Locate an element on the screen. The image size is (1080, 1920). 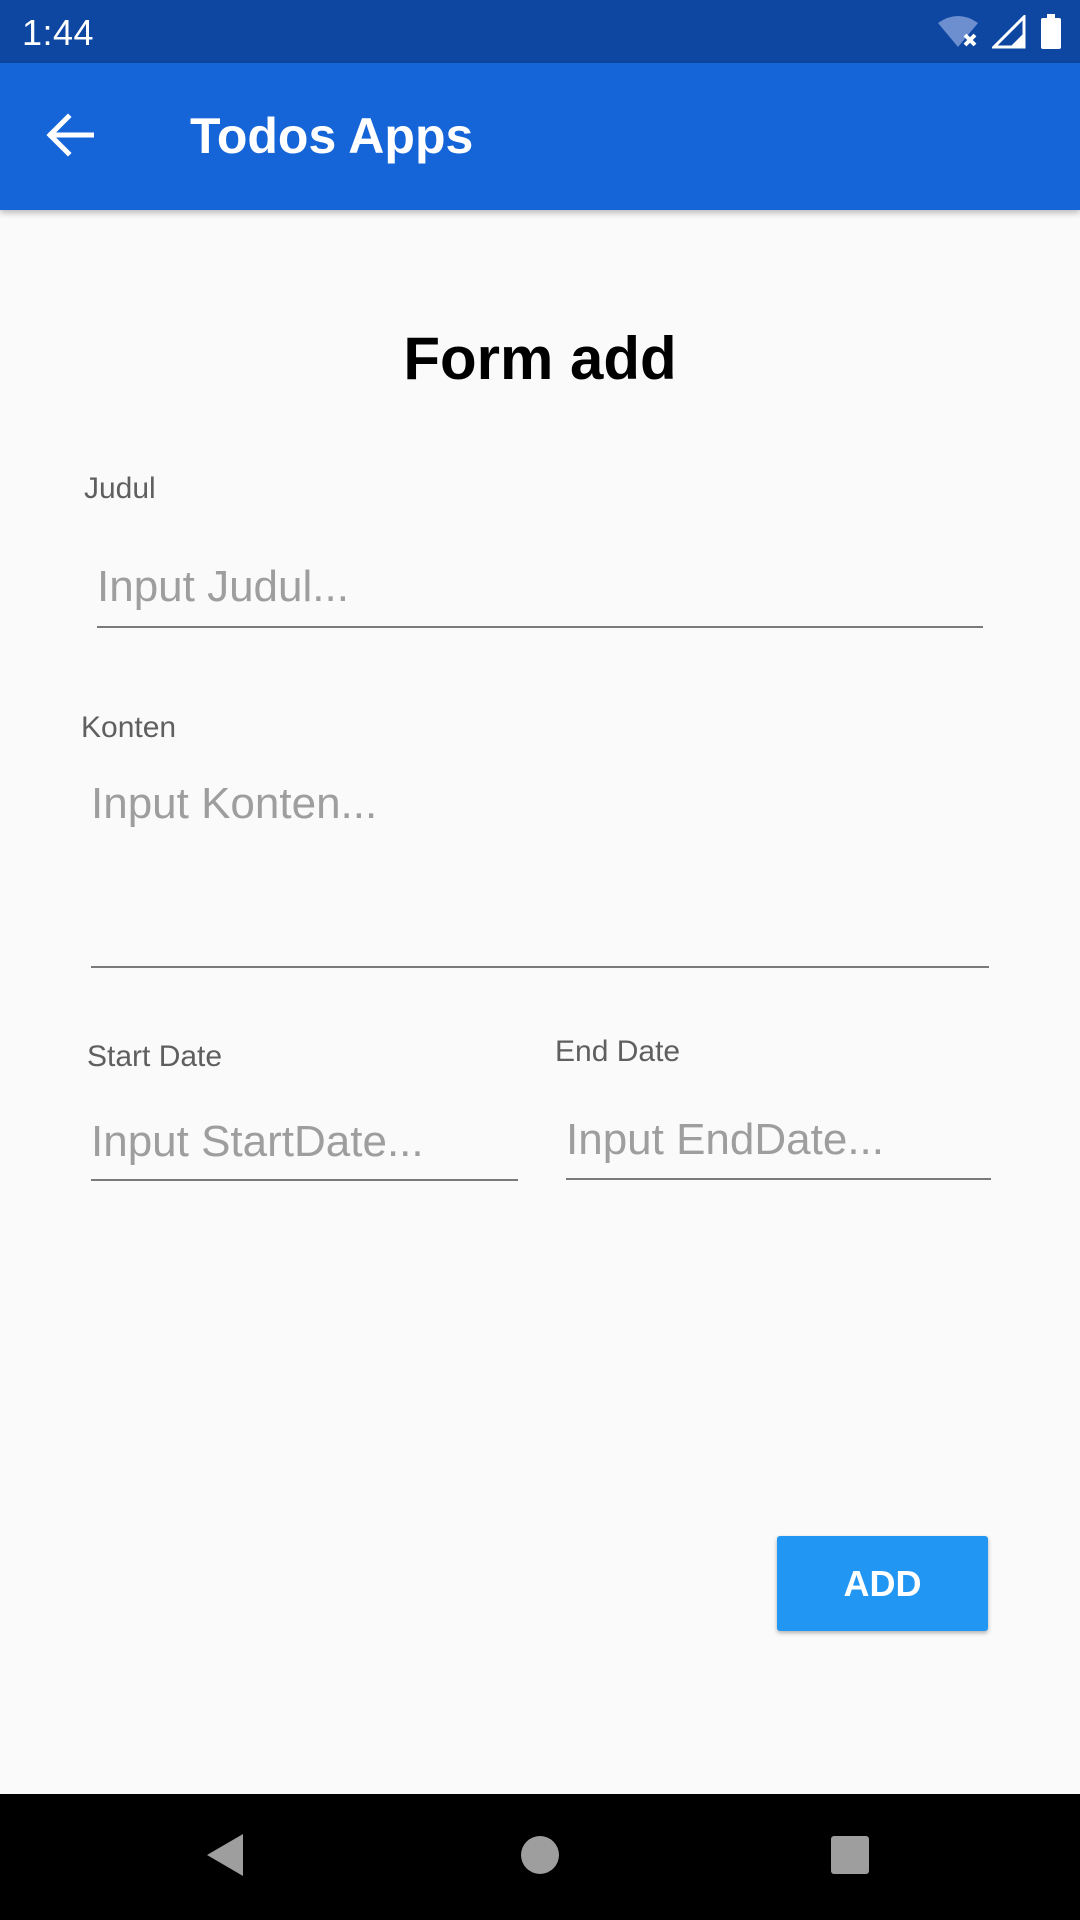
home-circle-icon is located at coordinates (540, 1857).